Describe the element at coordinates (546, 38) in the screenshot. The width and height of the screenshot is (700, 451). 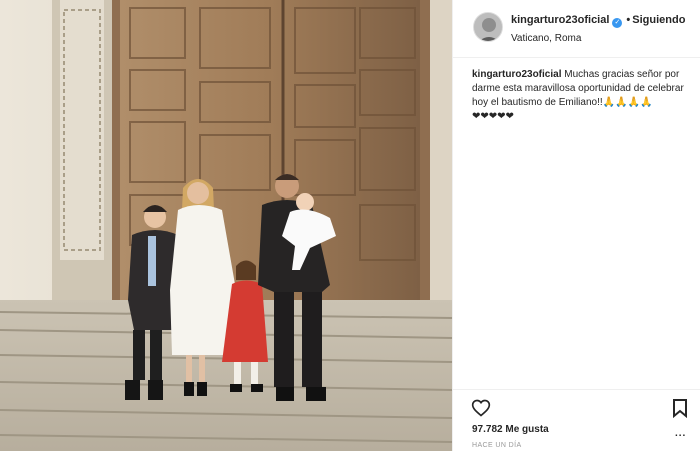
I see `location-link: Vaticano, Roma` at that location.